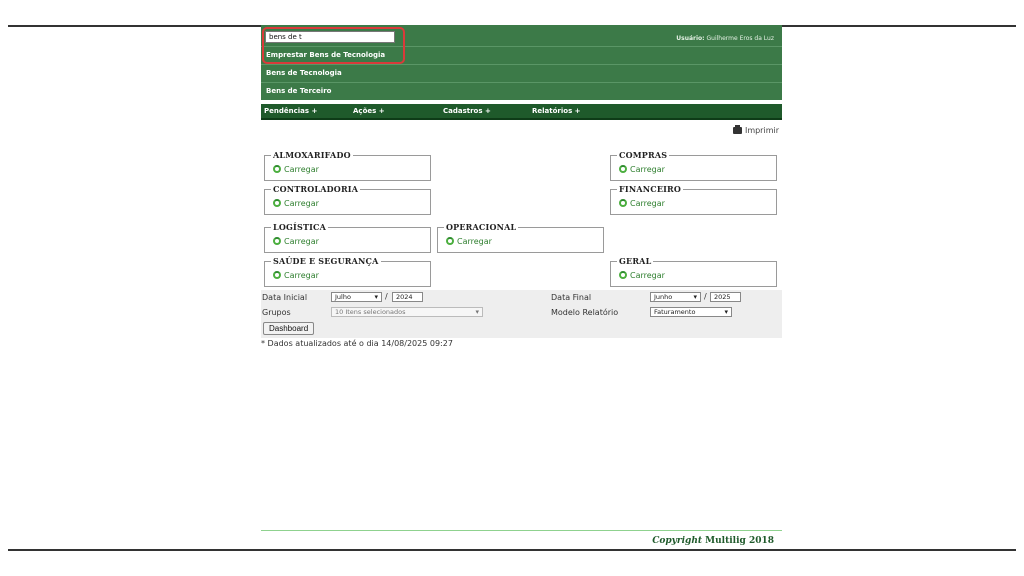  I want to click on groups-label: Grupos, so click(276, 312).